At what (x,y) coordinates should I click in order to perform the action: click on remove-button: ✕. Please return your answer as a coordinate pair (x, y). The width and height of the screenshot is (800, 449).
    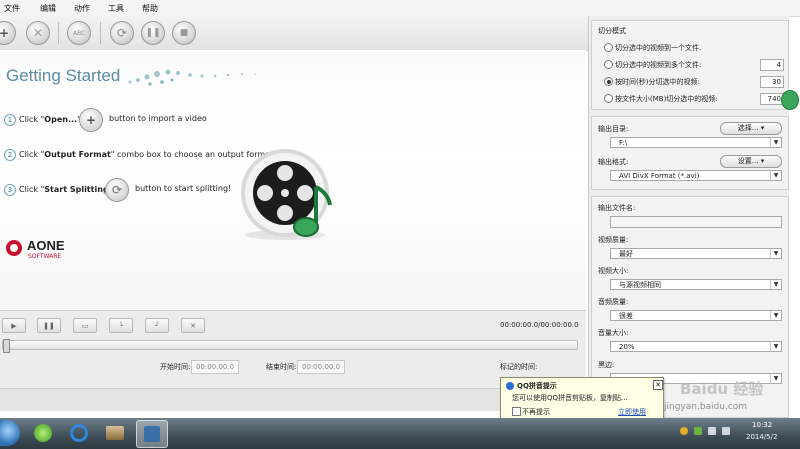
    Looking at the image, I should click on (38, 33).